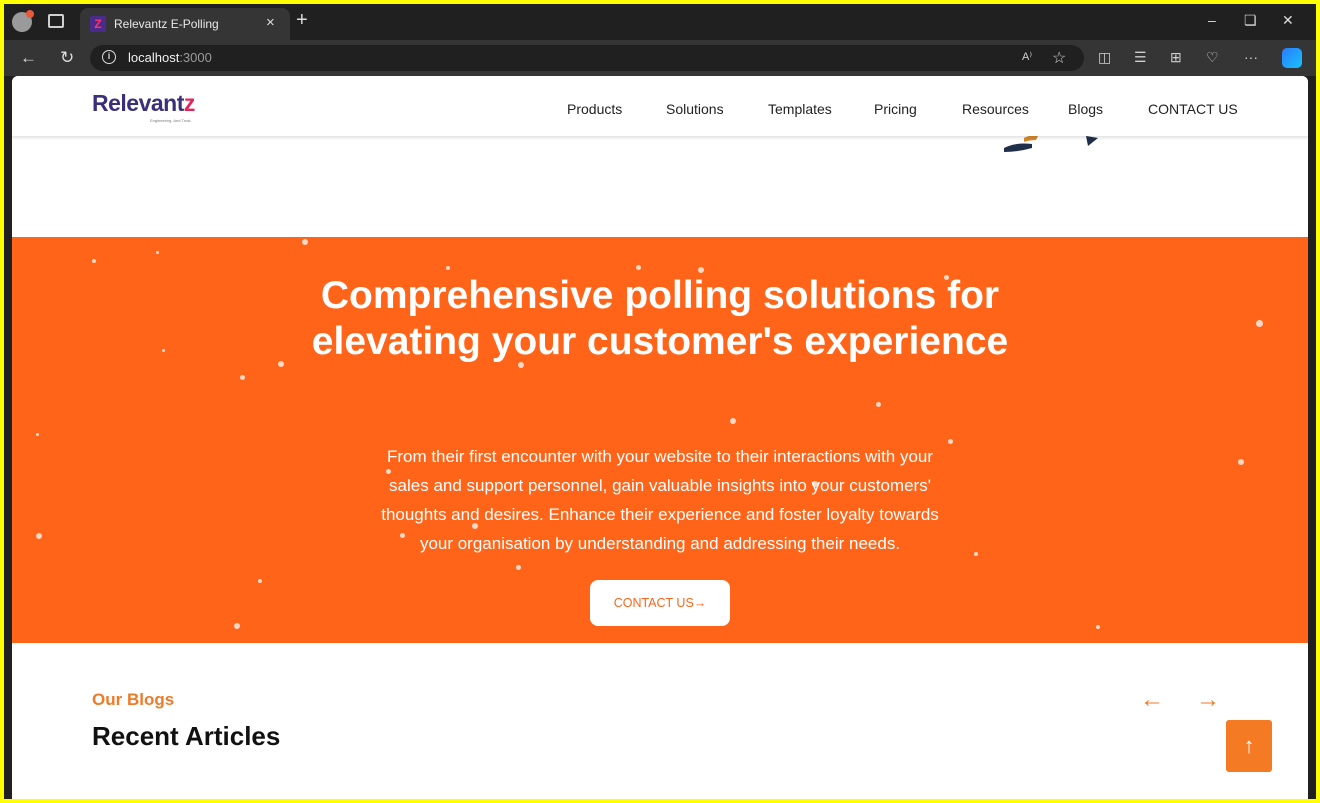  Describe the element at coordinates (1249, 746) in the screenshot. I see `scroll-to-top-button: ↑` at that location.